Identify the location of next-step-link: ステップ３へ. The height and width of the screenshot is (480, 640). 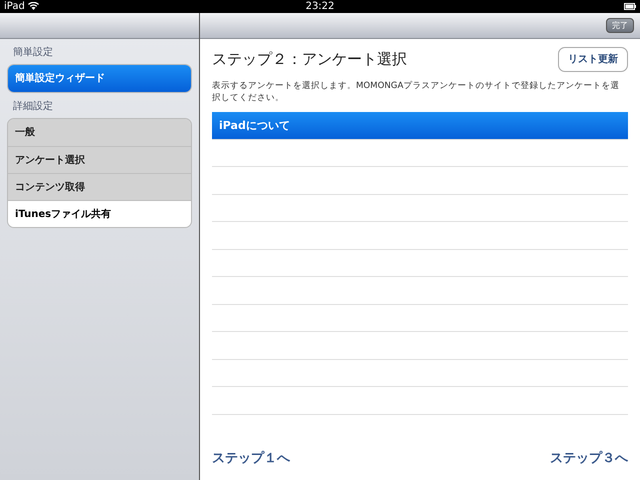
(589, 458).